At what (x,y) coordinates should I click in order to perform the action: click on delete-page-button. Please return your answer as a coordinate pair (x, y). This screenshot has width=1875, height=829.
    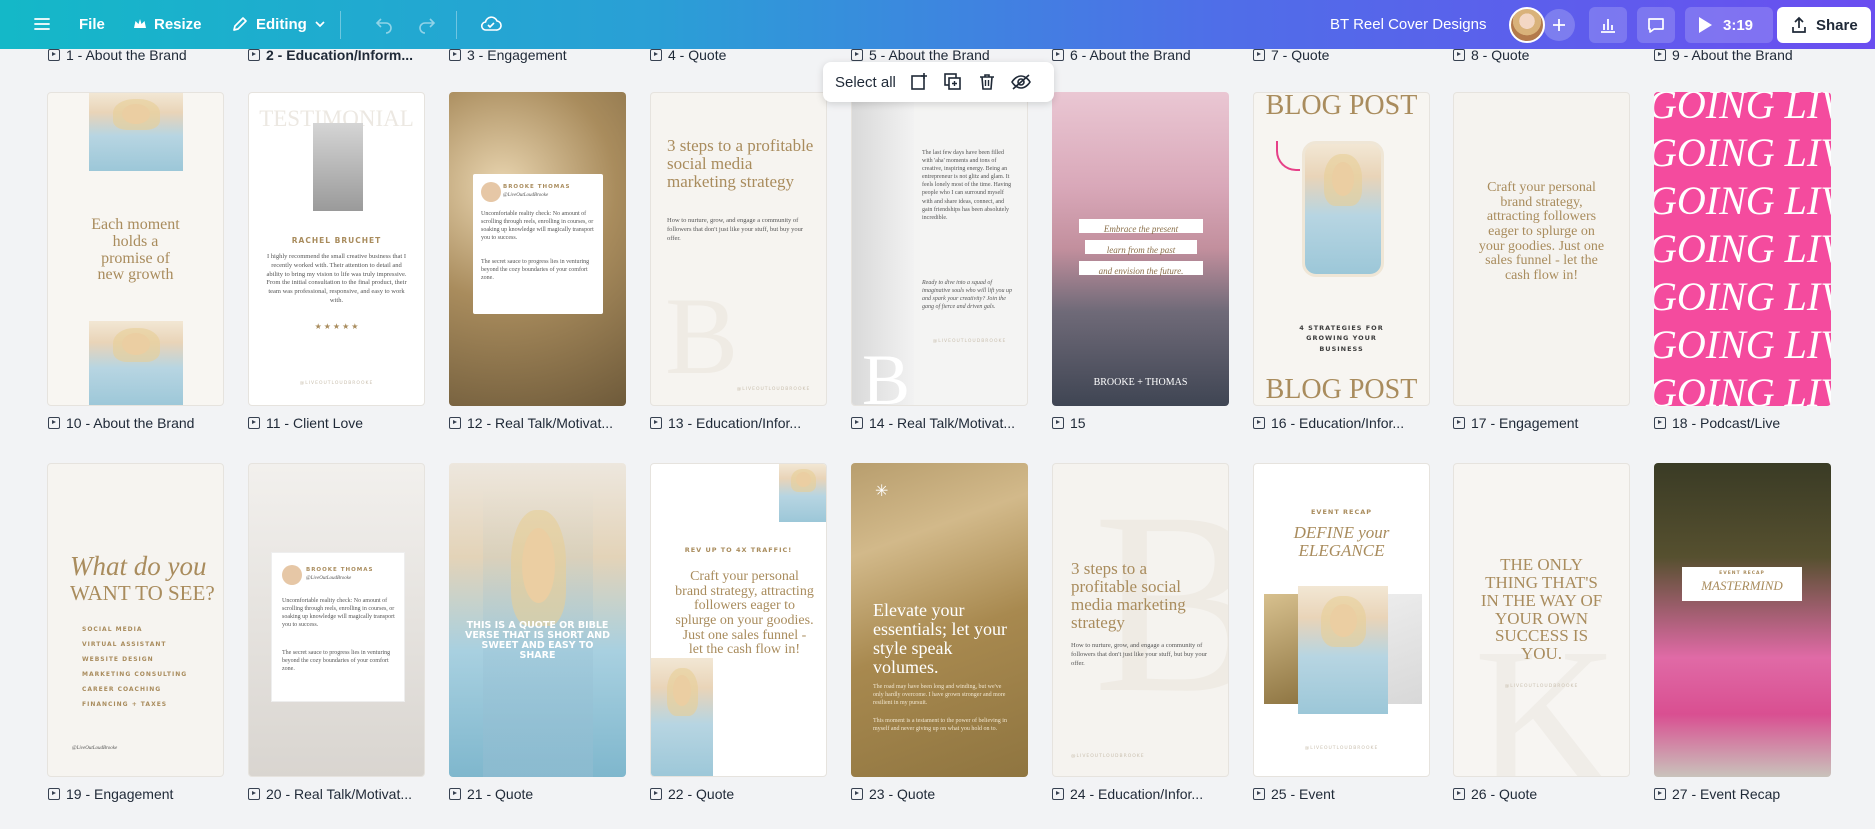
    Looking at the image, I should click on (987, 82).